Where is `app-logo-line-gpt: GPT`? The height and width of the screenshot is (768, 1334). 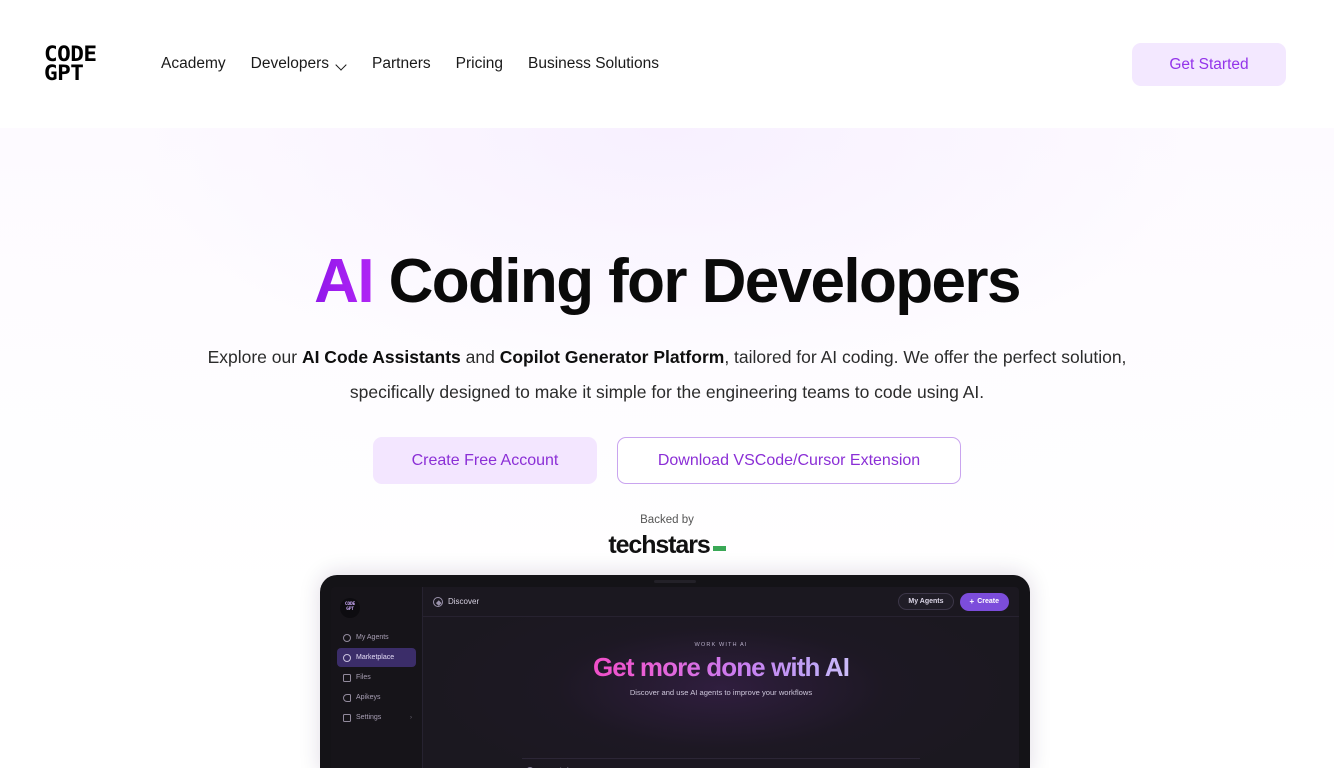
app-logo-line-gpt: GPT is located at coordinates (350, 609).